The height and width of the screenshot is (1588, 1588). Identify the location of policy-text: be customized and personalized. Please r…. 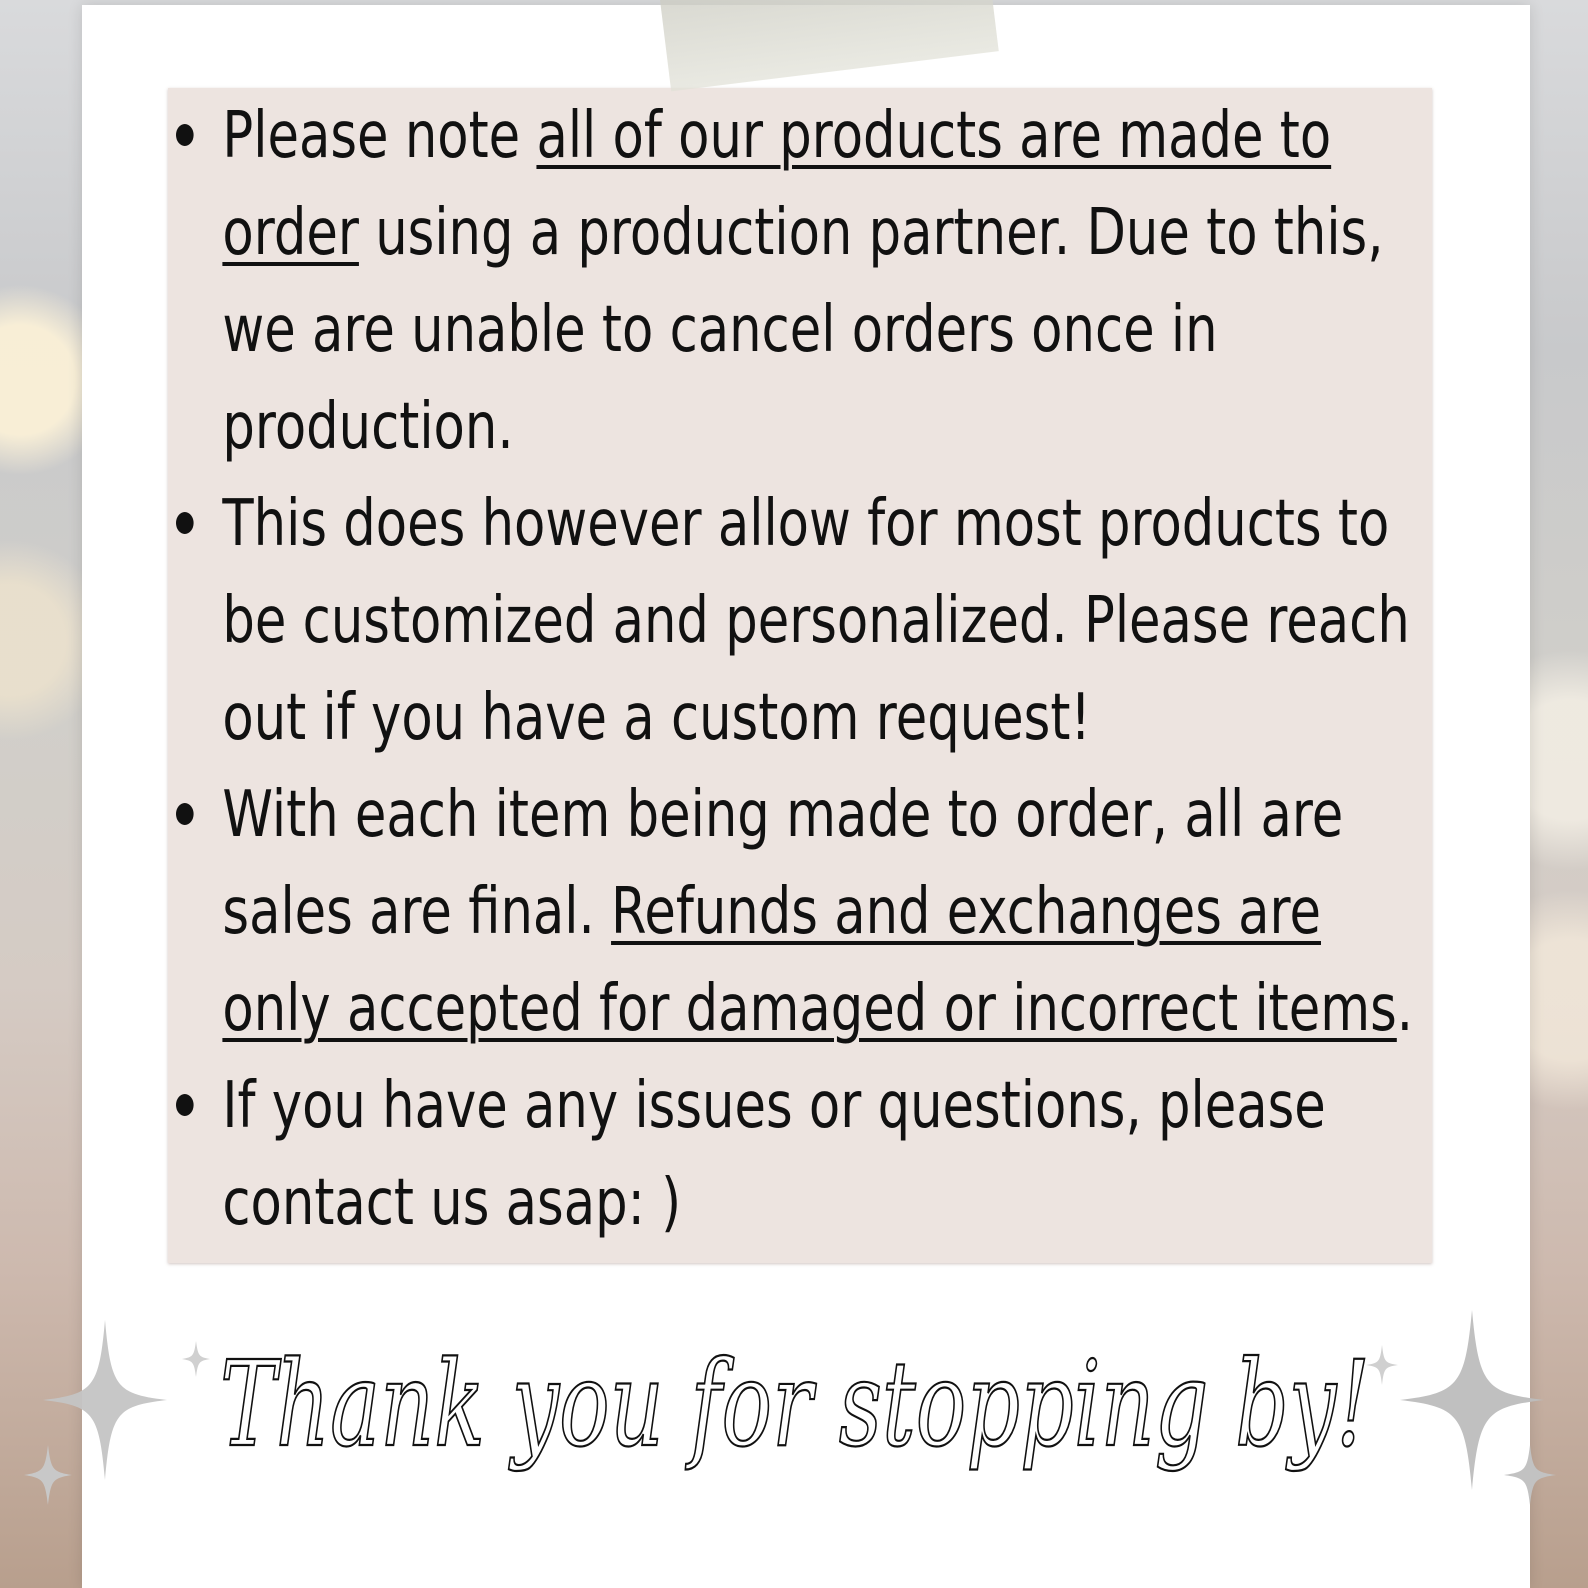
(816, 621).